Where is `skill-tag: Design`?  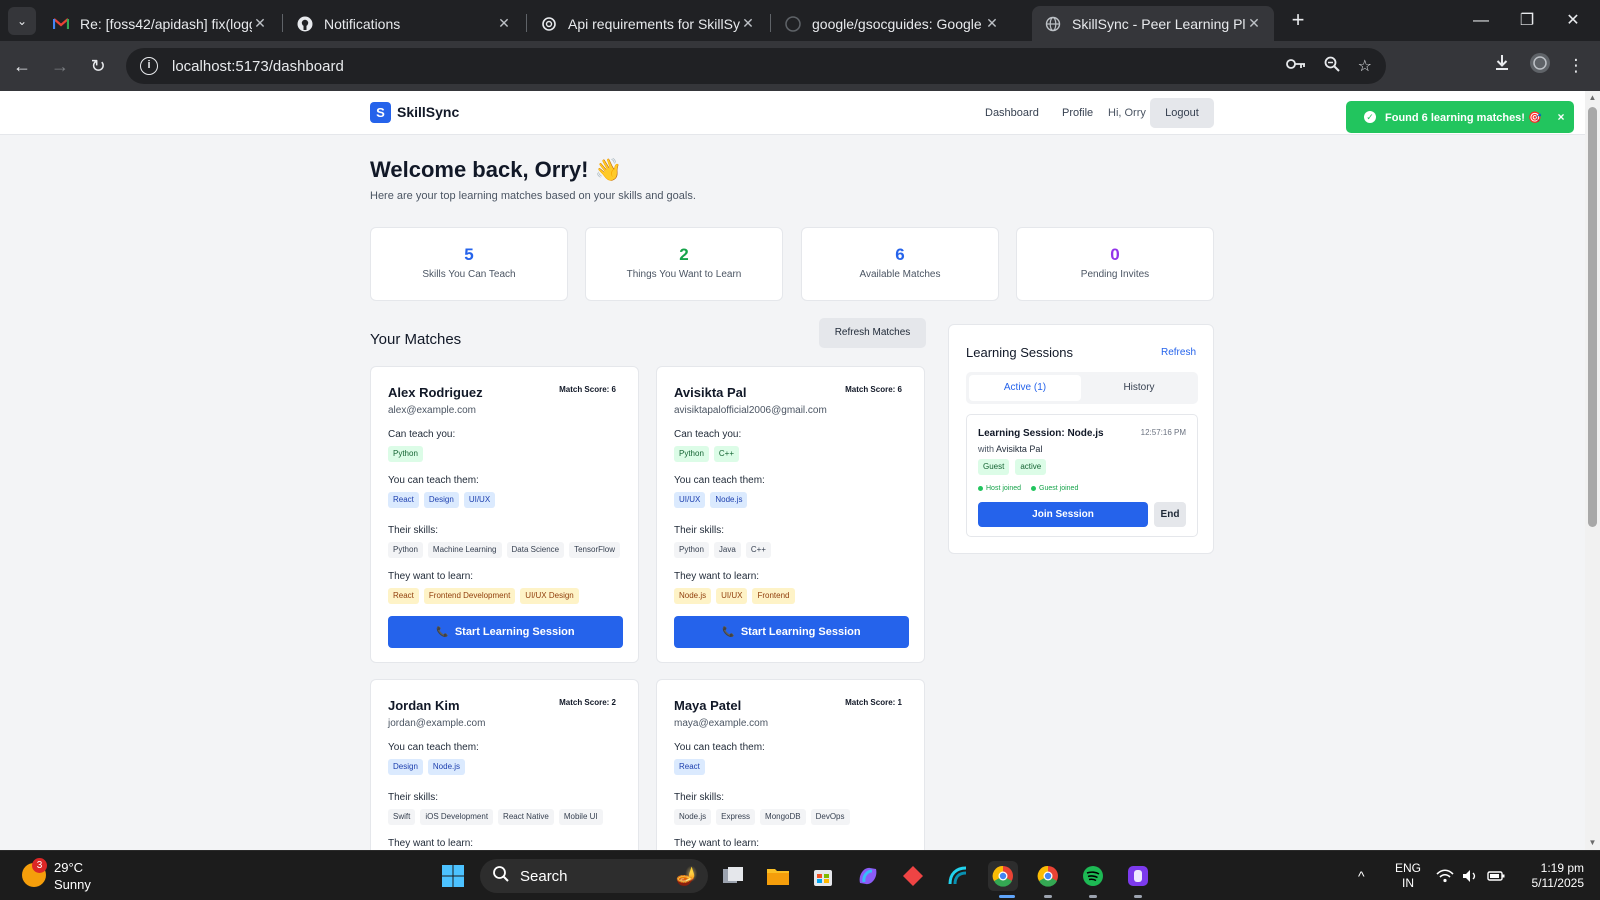
skill-tag: Design is located at coordinates (405, 767).